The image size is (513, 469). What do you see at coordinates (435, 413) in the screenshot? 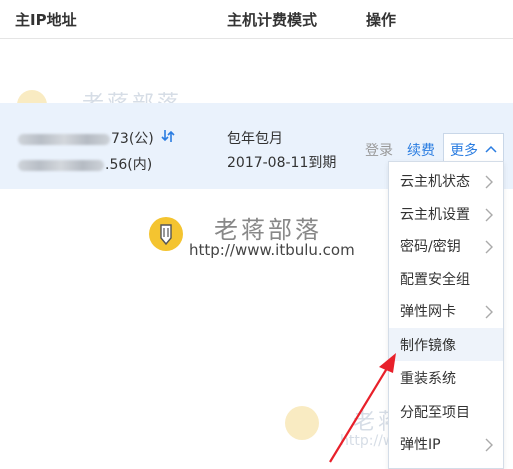
I see `menu-item-label: 分配至项目` at bounding box center [435, 413].